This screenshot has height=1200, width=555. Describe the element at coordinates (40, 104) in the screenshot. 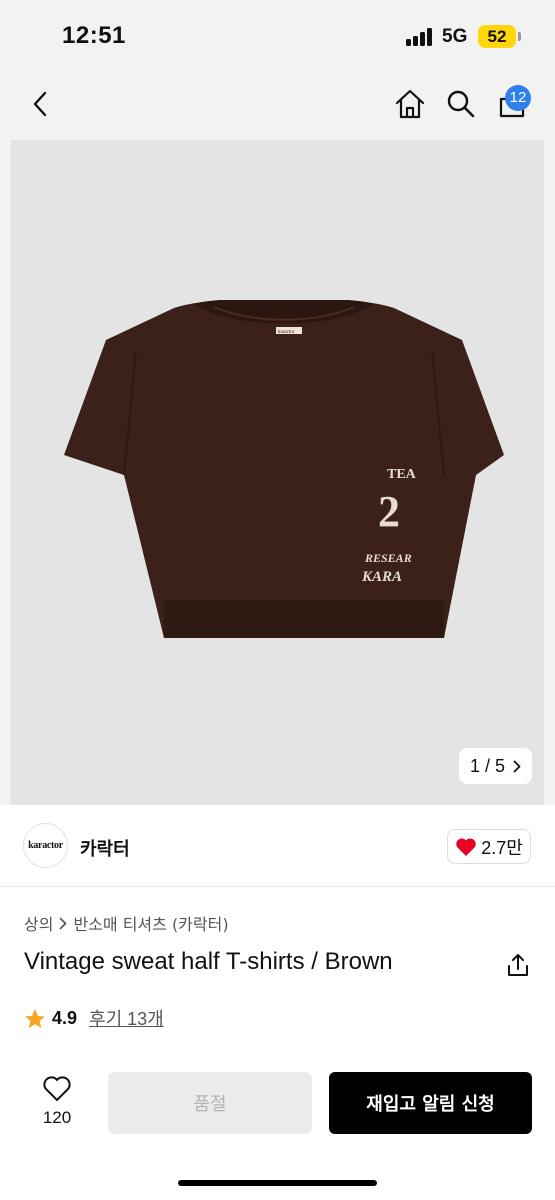

I see `back-icon` at that location.